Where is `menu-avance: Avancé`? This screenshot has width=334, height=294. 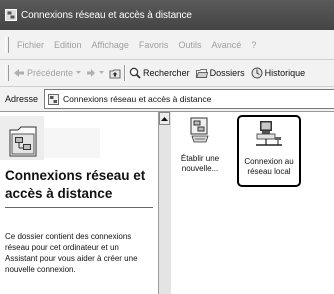
menu-avance: Avancé is located at coordinates (226, 45).